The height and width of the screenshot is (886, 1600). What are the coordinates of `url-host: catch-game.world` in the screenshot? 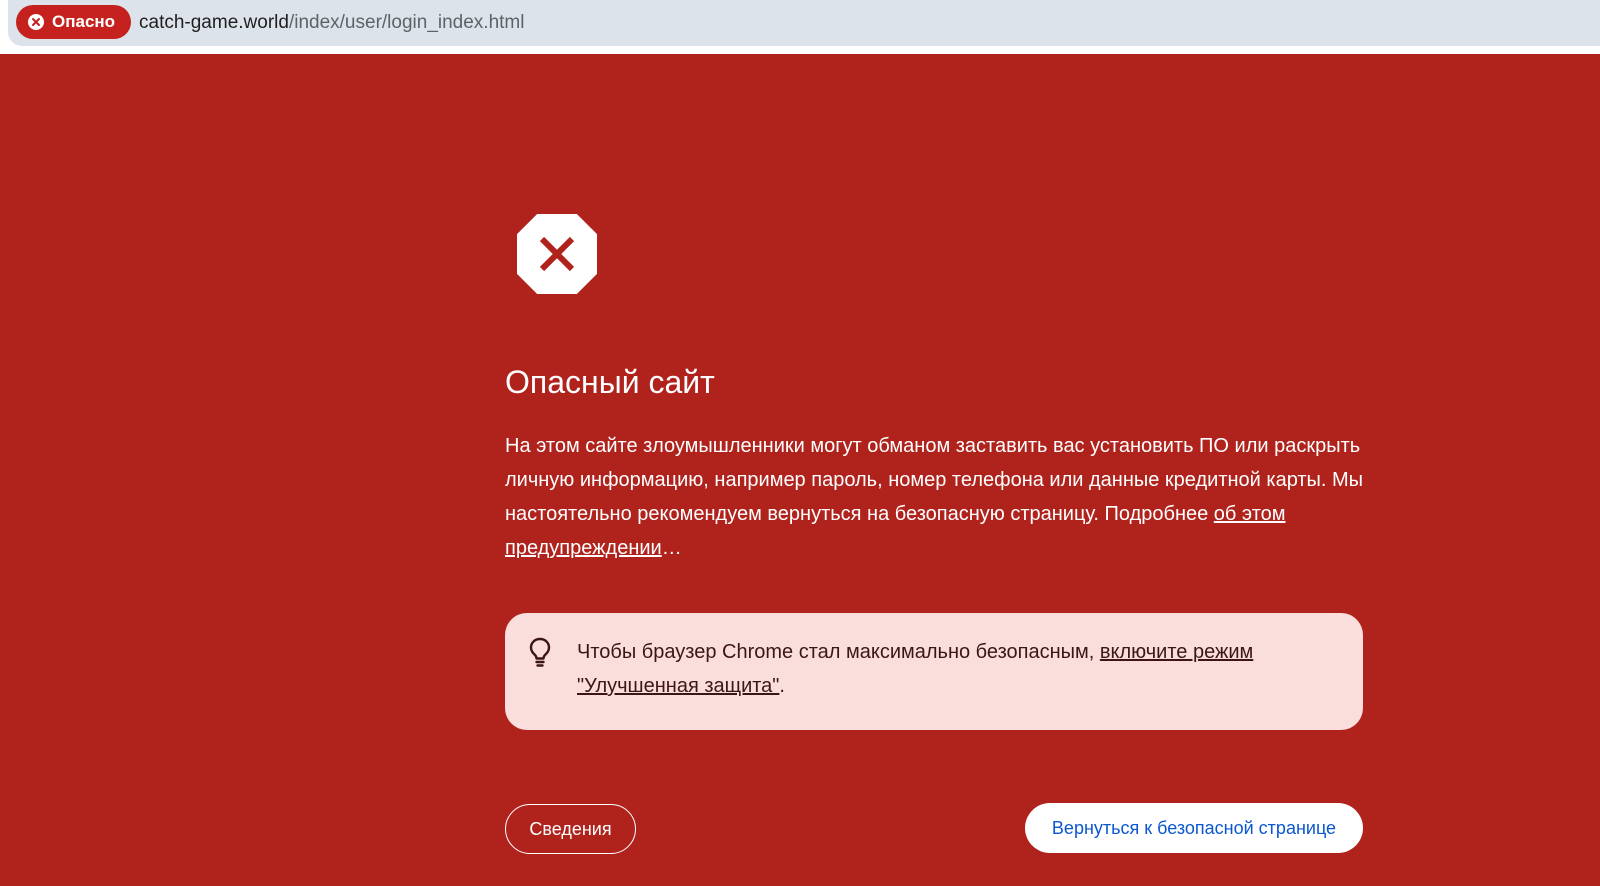 It's located at (214, 22).